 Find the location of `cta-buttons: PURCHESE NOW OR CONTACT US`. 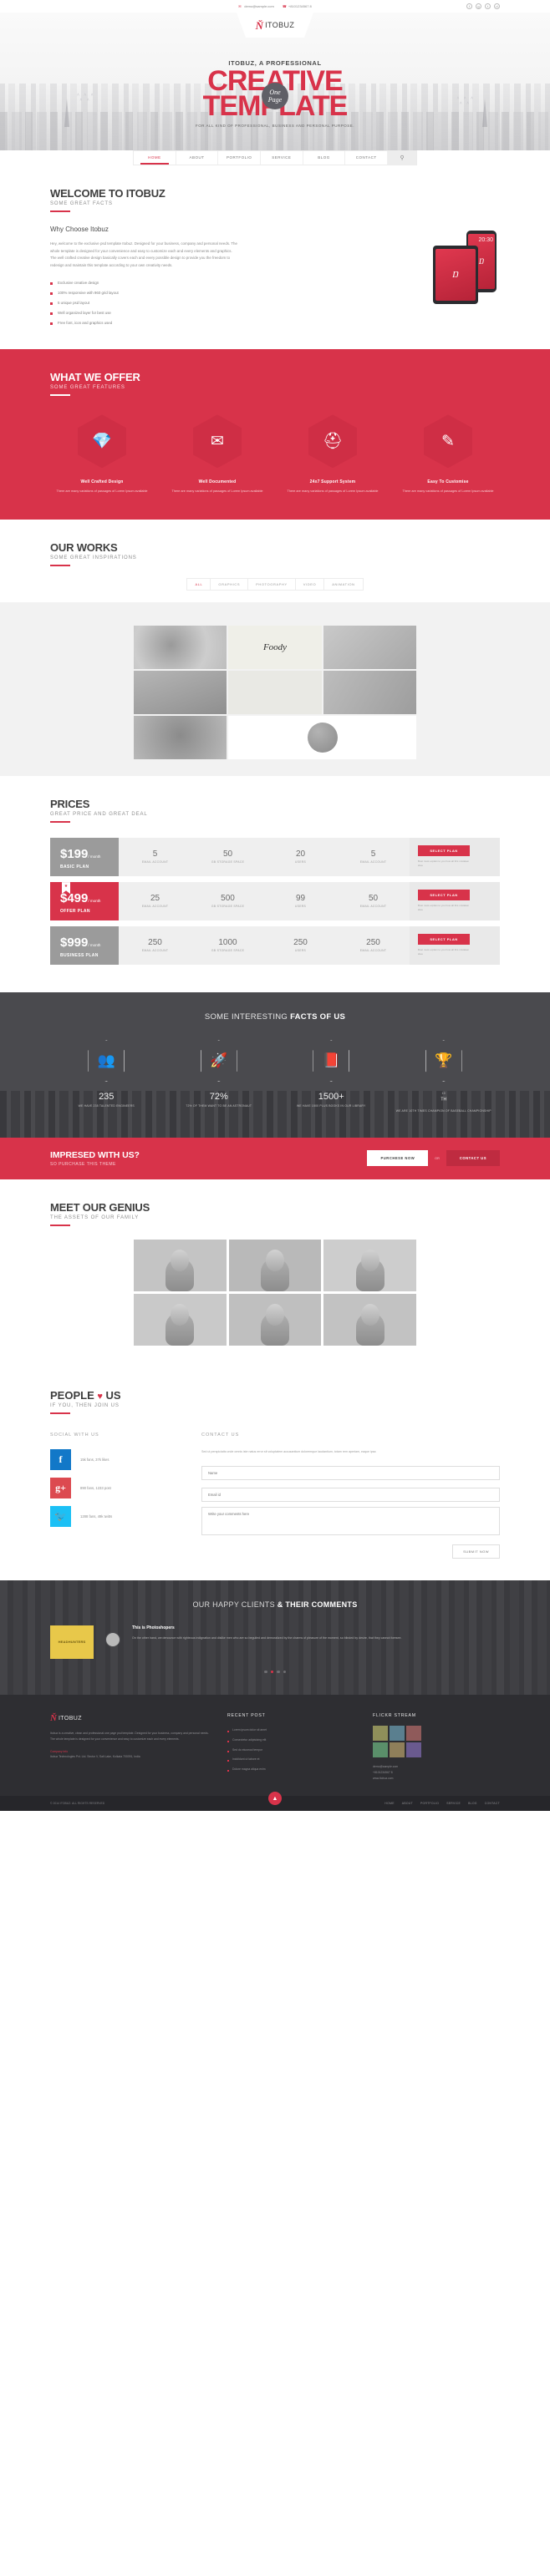

cta-buttons: PURCHESE NOW OR CONTACT US is located at coordinates (433, 1158).